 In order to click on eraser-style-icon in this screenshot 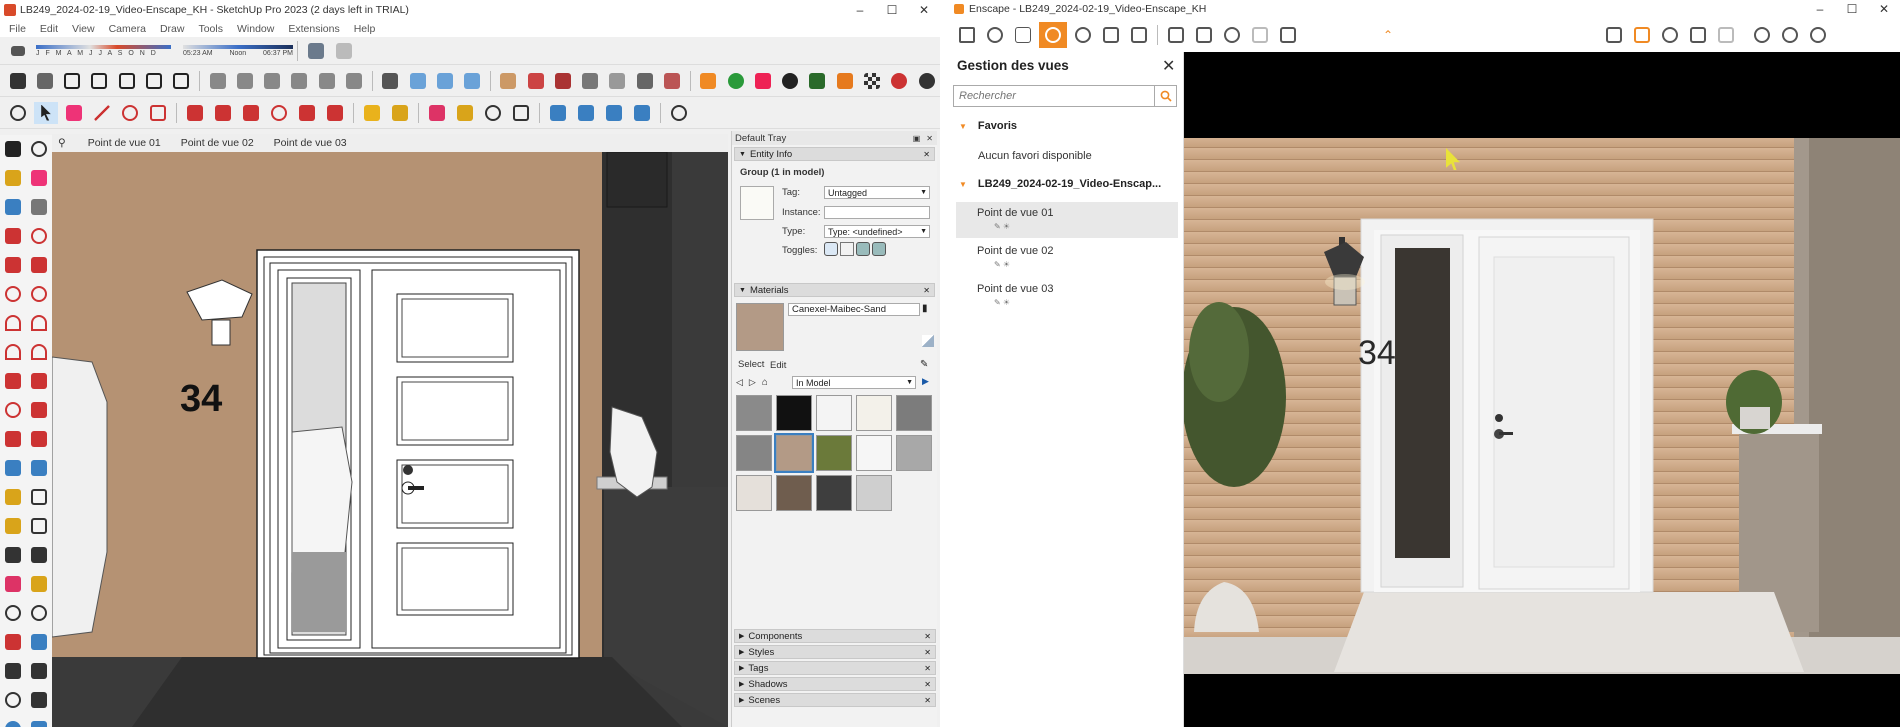, I will do `click(344, 51)`.